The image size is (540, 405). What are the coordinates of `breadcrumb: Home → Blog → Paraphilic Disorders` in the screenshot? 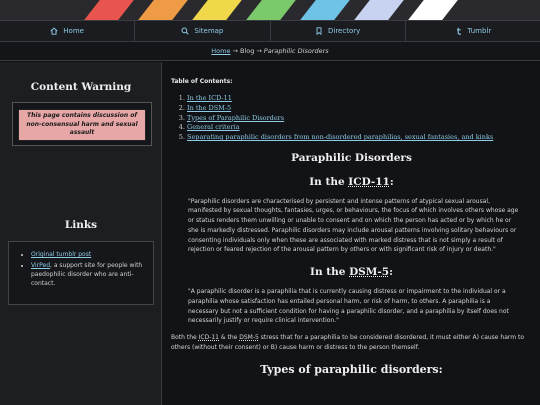 It's located at (270, 51).